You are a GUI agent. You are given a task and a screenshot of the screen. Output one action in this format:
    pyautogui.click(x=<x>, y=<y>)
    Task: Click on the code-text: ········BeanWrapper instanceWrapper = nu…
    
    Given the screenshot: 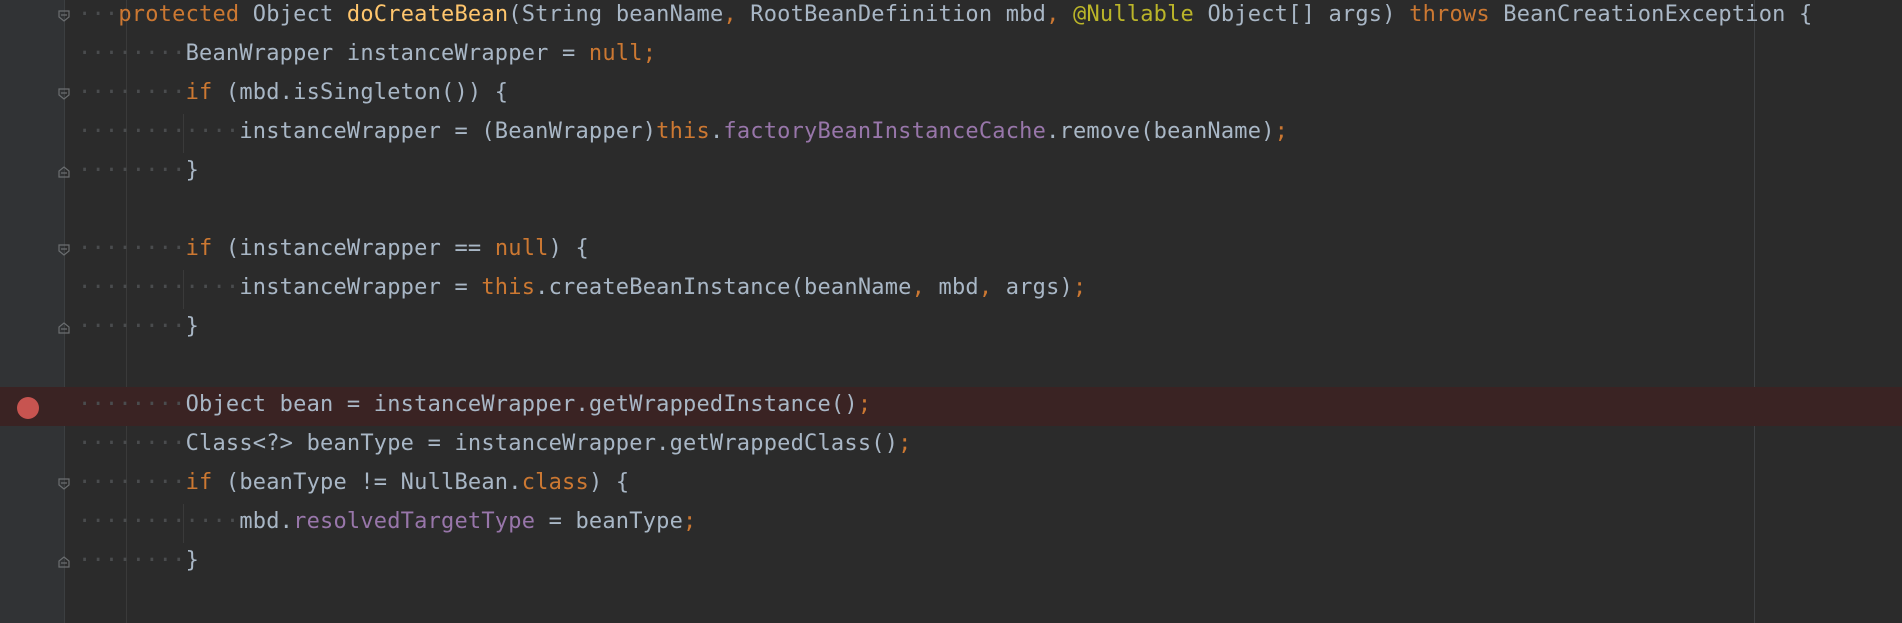 What is the action you would take?
    pyautogui.click(x=367, y=55)
    